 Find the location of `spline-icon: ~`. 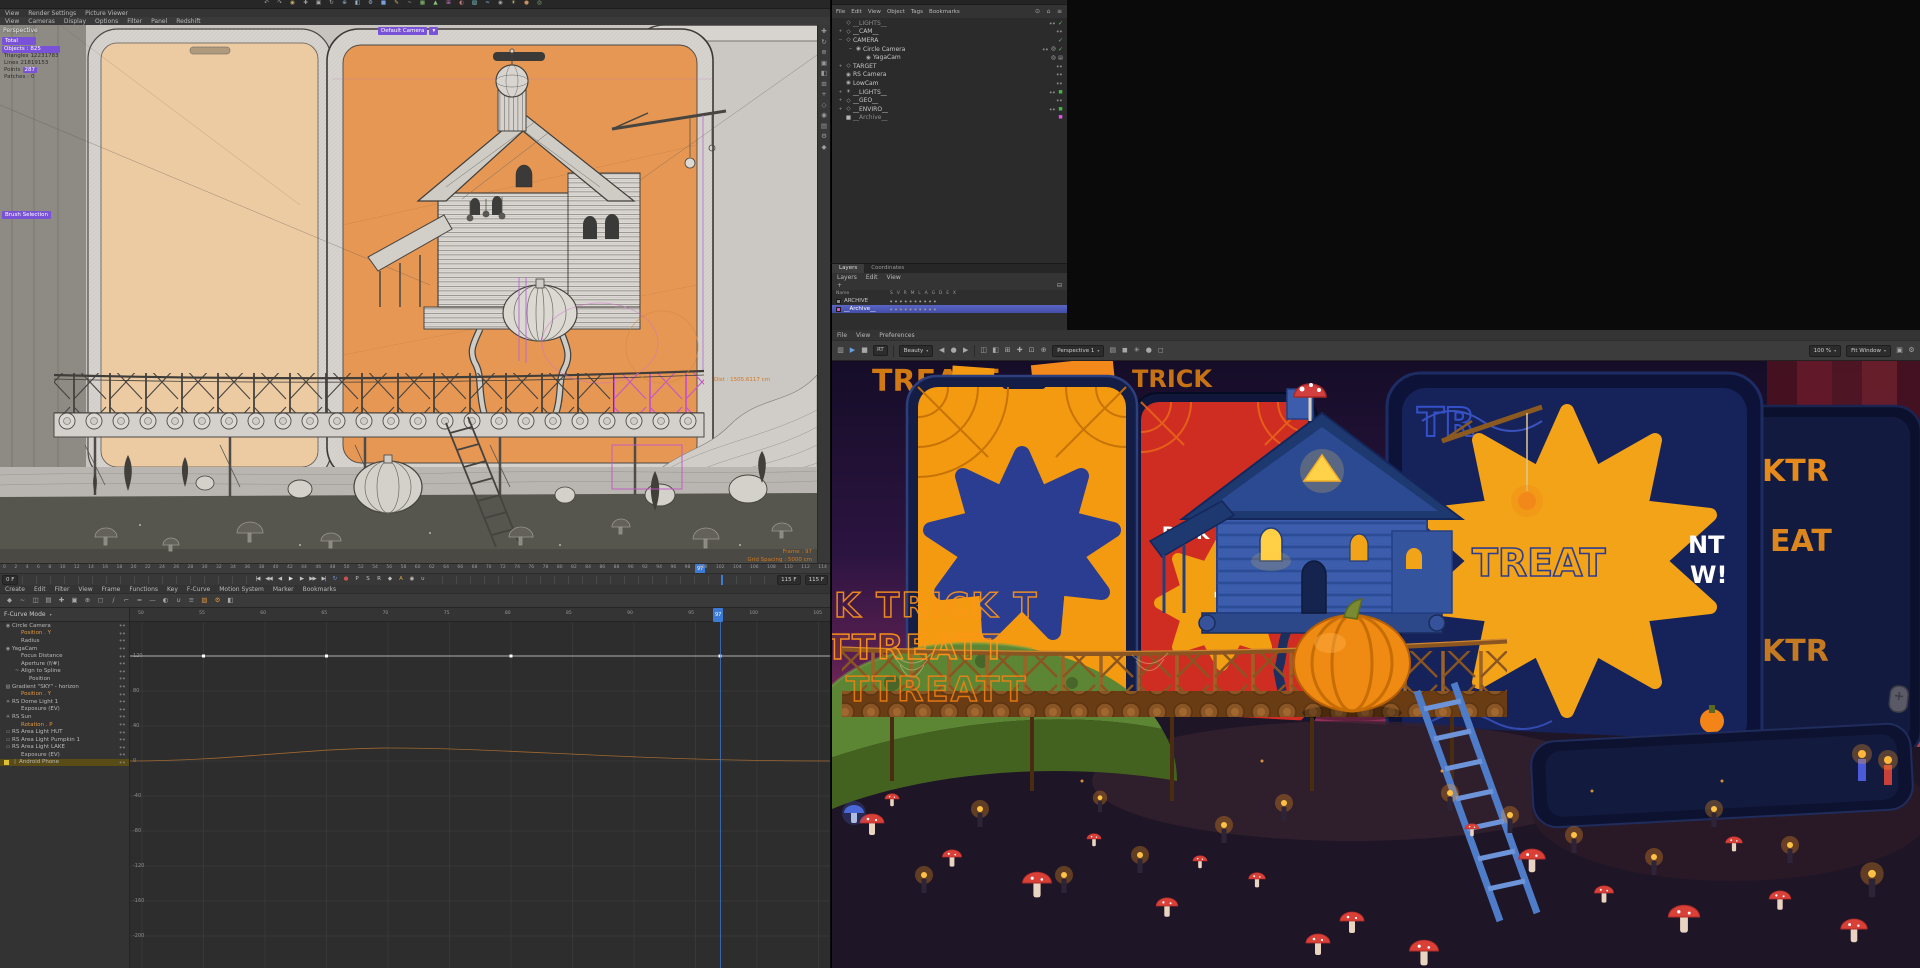

spline-icon: ~ is located at coordinates (409, 4).